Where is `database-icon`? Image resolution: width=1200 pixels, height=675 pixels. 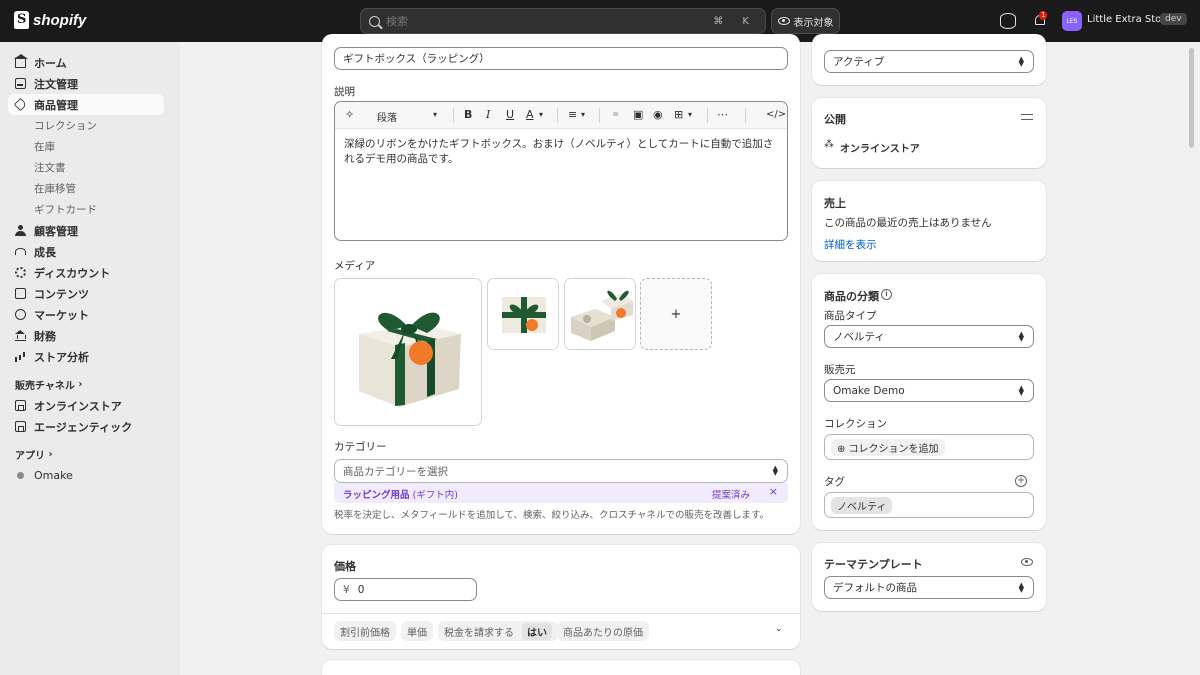
database-icon is located at coordinates (1008, 21).